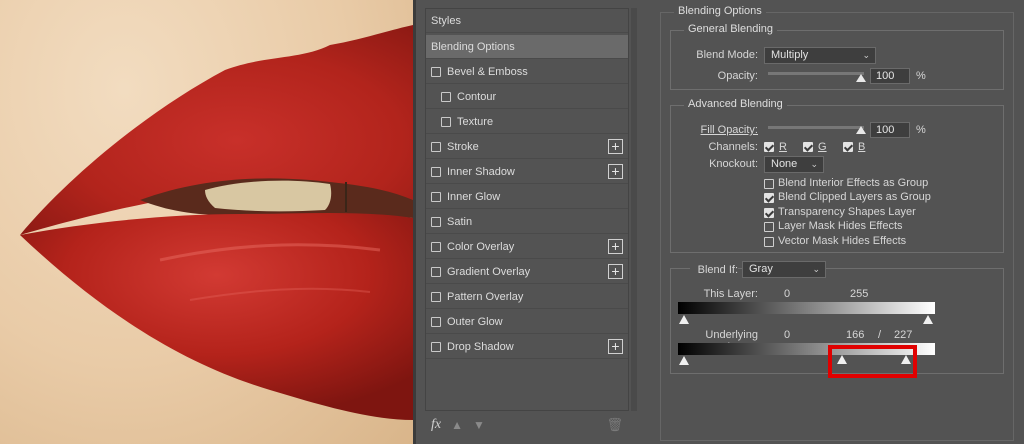 This screenshot has width=1024, height=444. I want to click on style-gradient-overlay: Gradient Overlay +, so click(527, 272).